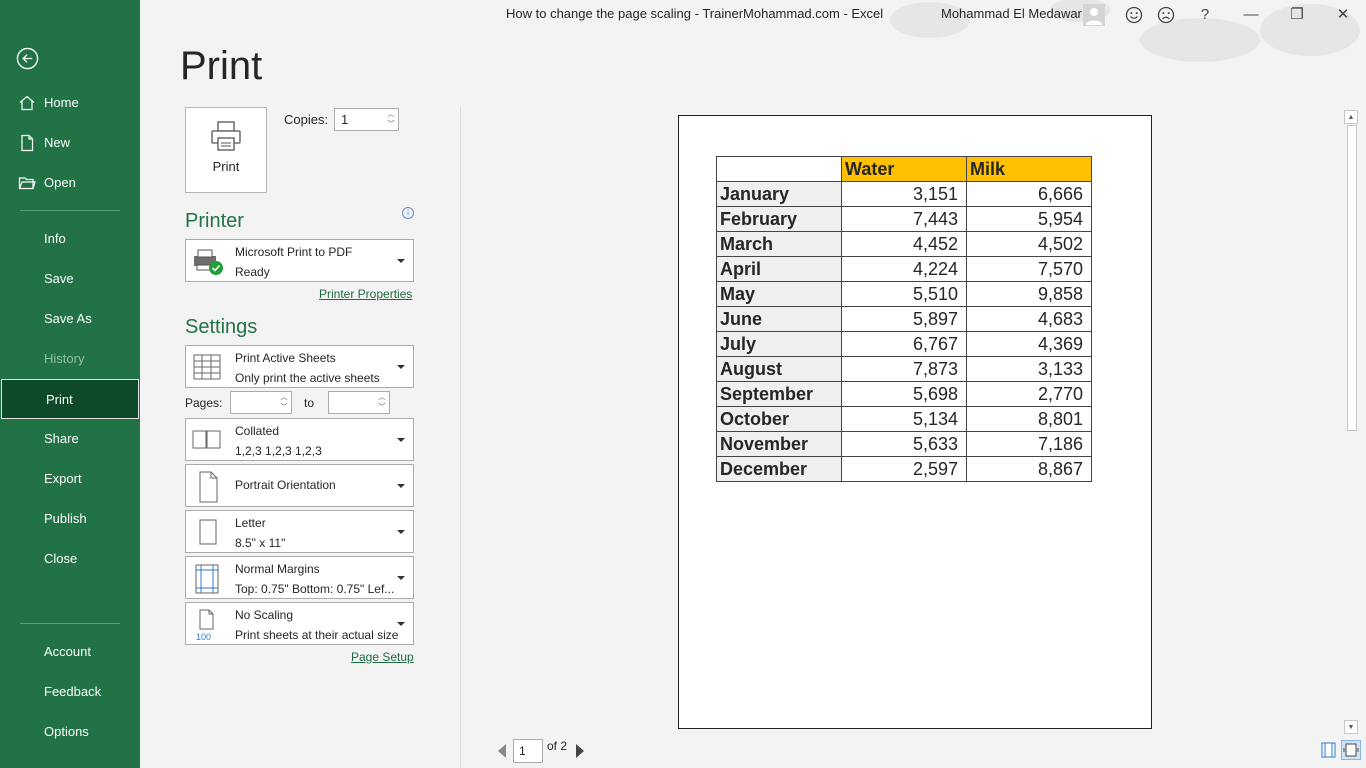 The width and height of the screenshot is (1366, 768). Describe the element at coordinates (252, 272) in the screenshot. I see `printer-status: Ready` at that location.